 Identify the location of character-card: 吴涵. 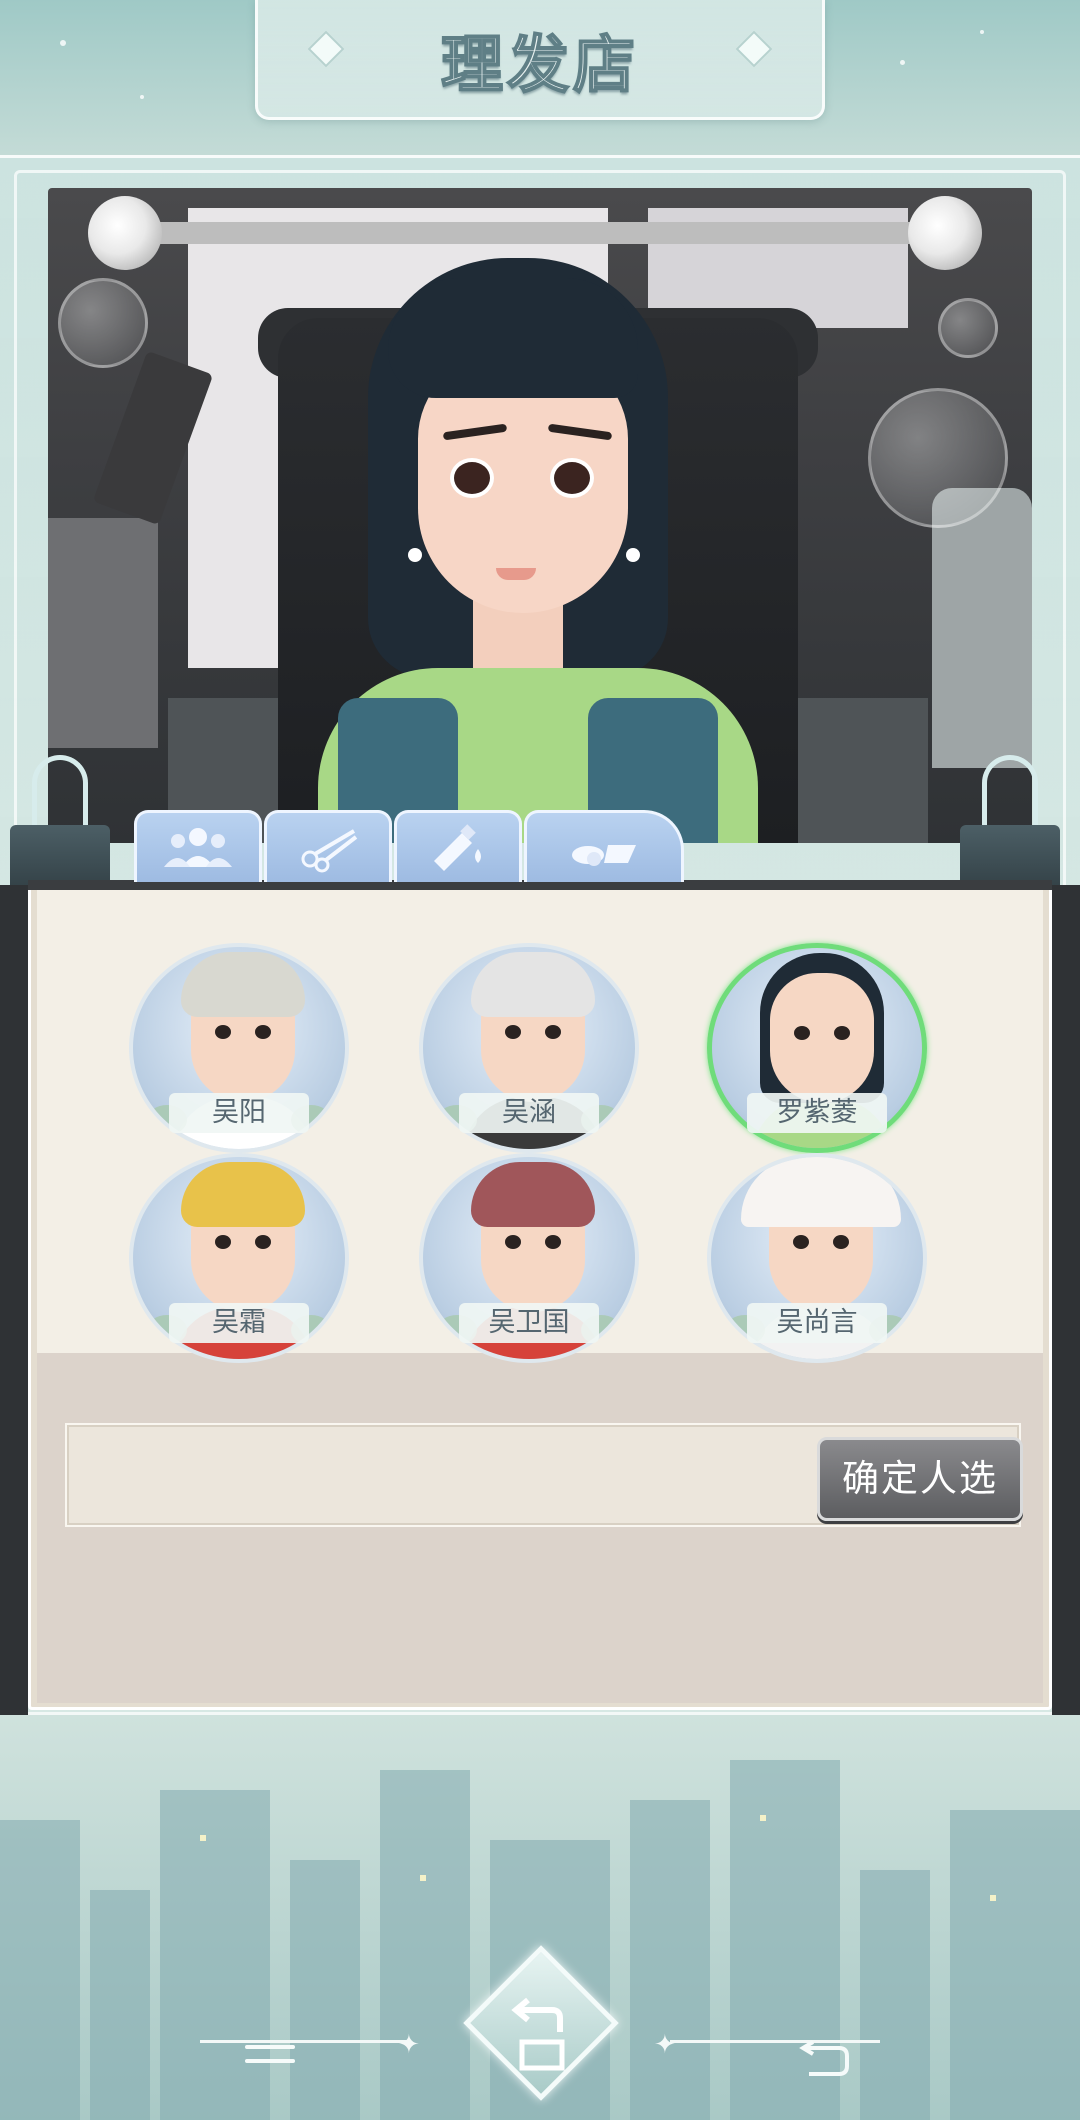
(529, 1048).